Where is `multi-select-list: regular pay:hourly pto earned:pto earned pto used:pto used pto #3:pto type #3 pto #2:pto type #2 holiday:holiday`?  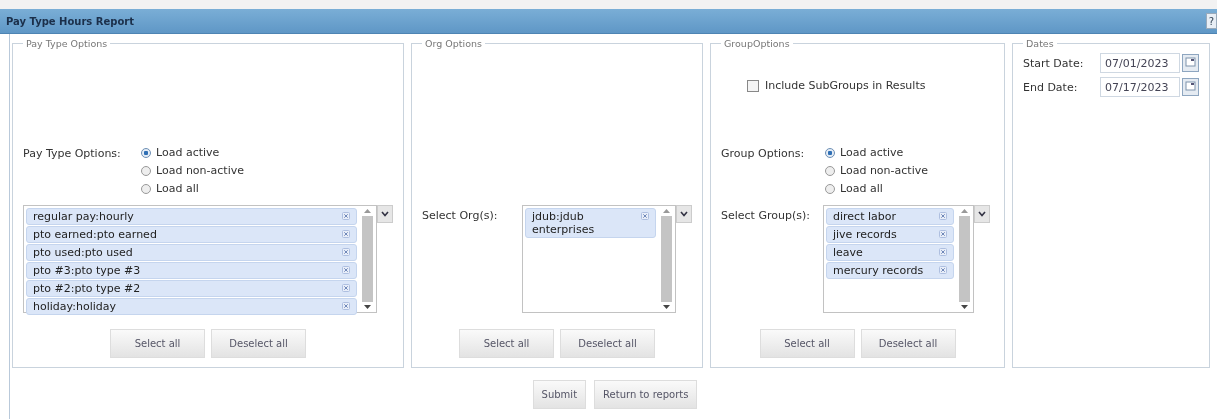
multi-select-list: regular pay:hourly pto earned:pto earned pto used:pto used pto #3:pto type #3 pto #2:pto type #2 holiday:holiday is located at coordinates (200, 259).